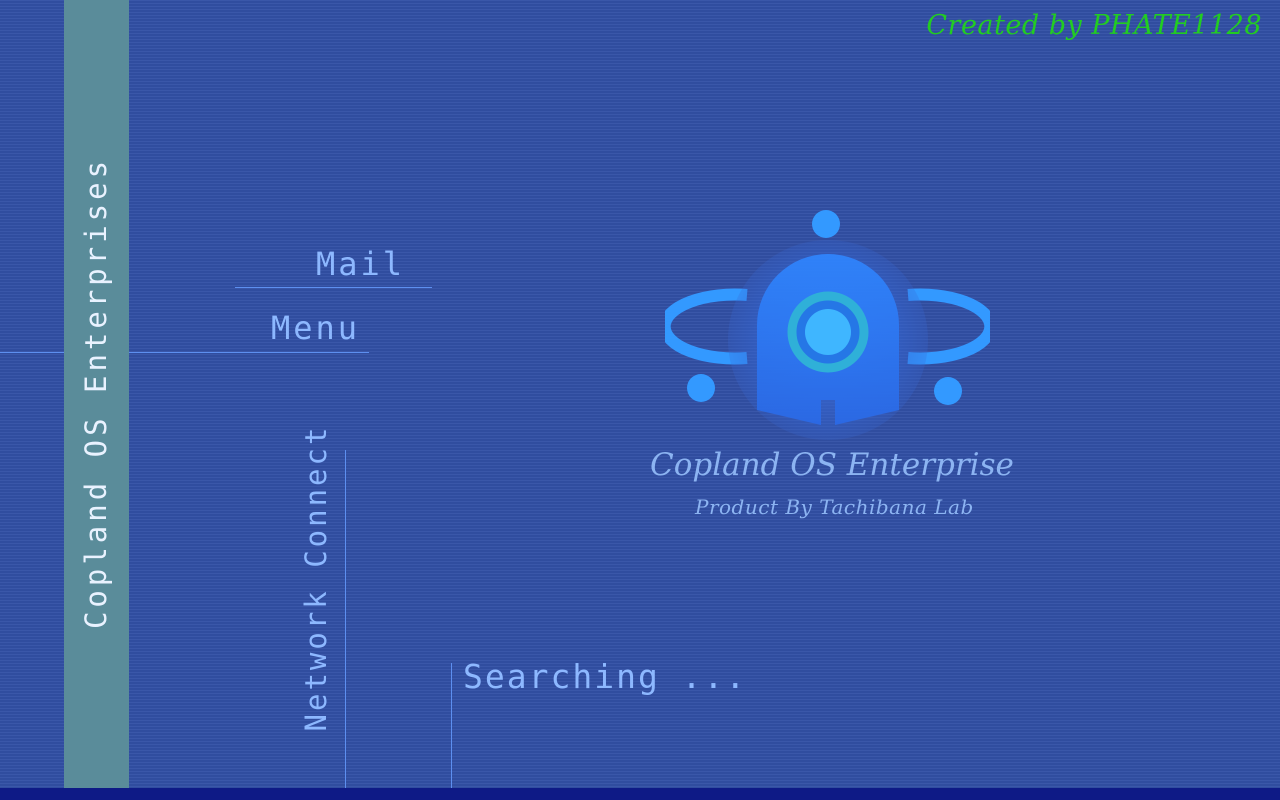  Describe the element at coordinates (827, 325) in the screenshot. I see `copland-os-logo-icon` at that location.